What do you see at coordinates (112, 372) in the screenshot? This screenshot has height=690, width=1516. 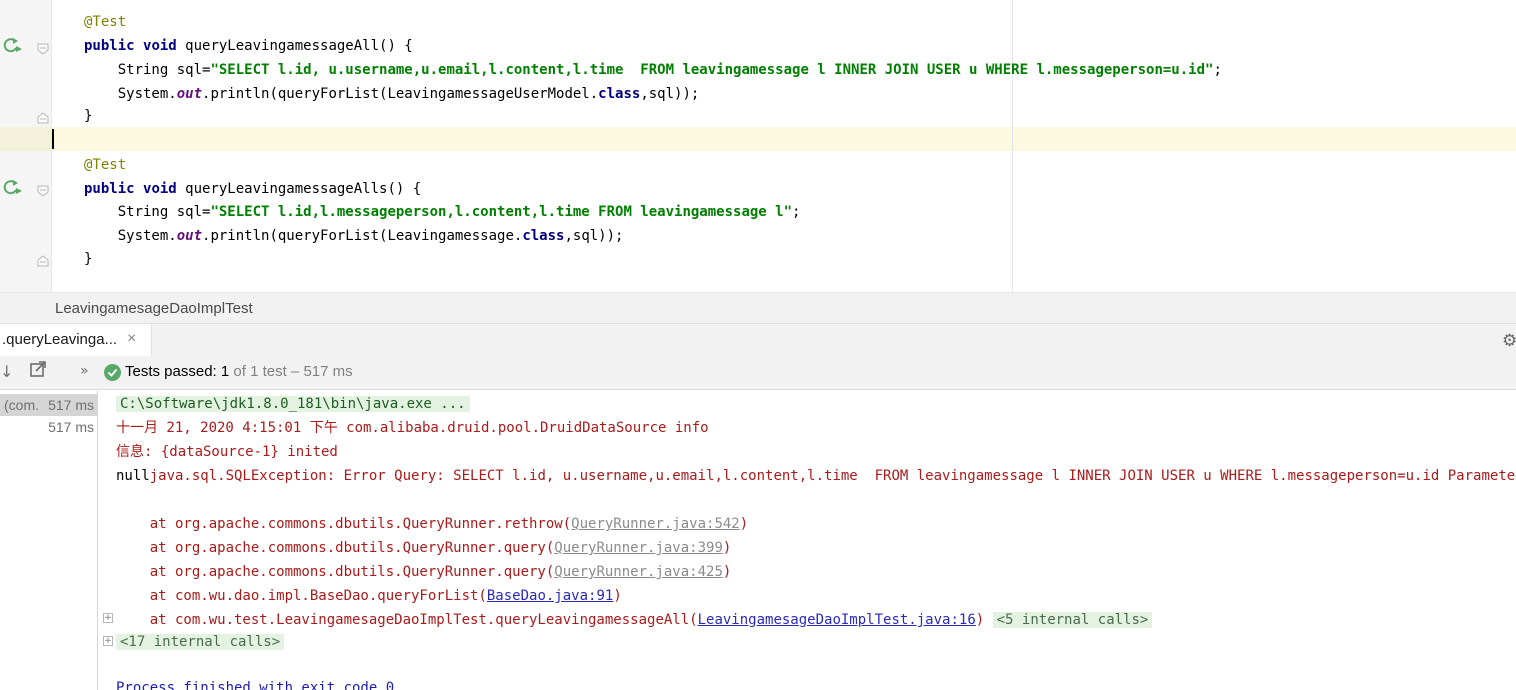 I see `test-passed-icon` at bounding box center [112, 372].